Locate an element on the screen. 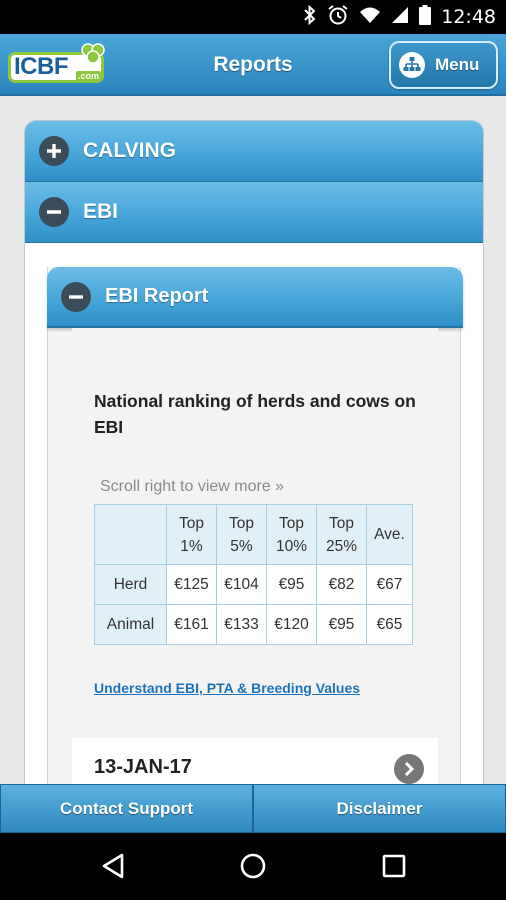 This screenshot has width=506, height=900. table-cell: €133 is located at coordinates (241, 624).